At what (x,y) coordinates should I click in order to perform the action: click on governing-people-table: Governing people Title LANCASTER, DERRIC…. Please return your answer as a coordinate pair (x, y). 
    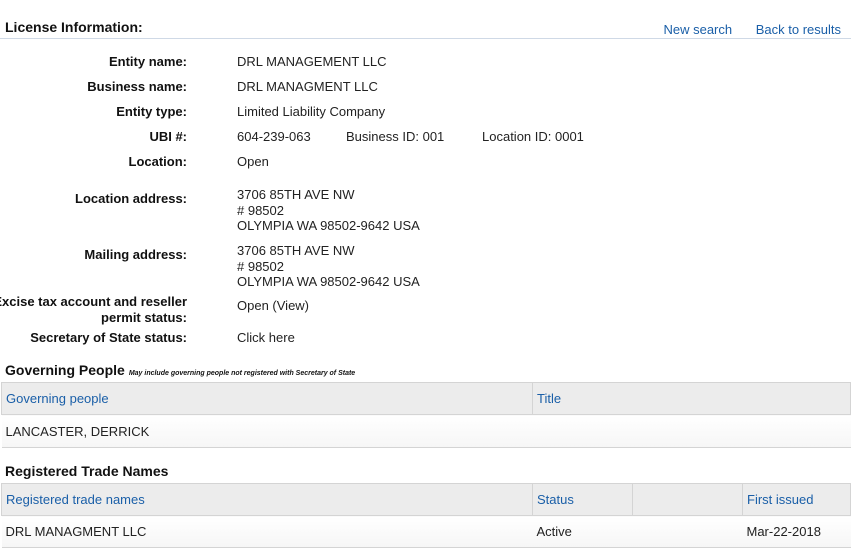
    Looking at the image, I should click on (426, 415).